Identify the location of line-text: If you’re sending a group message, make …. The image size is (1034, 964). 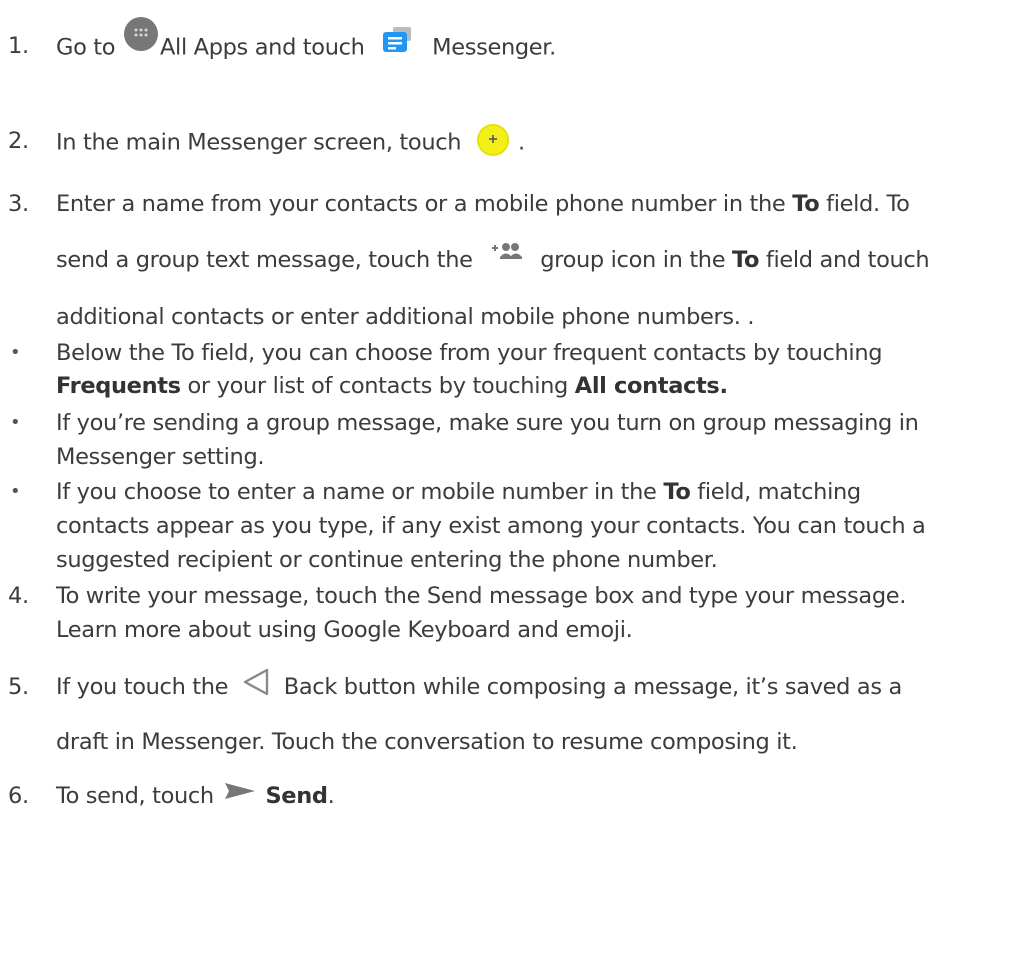
(487, 423).